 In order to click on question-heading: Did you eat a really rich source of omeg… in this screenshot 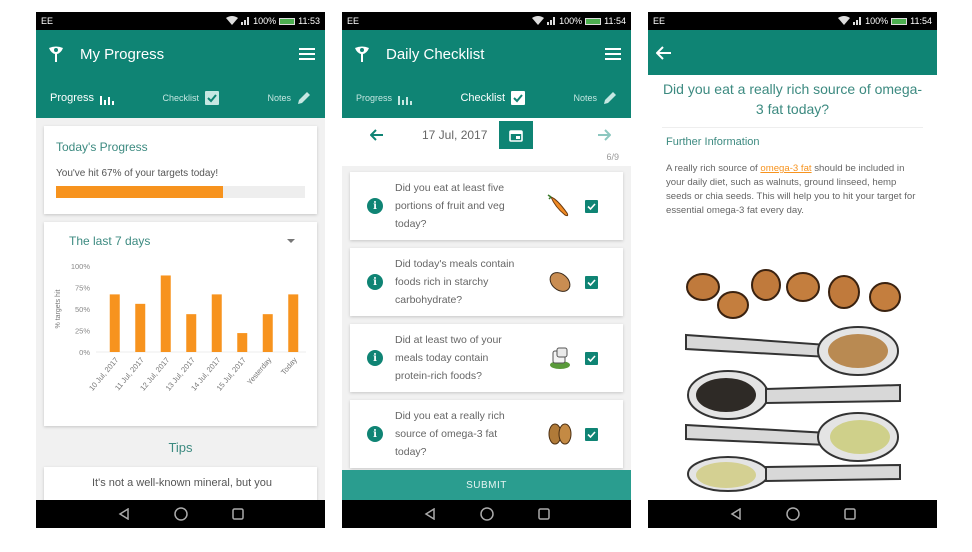, I will do `click(792, 99)`.